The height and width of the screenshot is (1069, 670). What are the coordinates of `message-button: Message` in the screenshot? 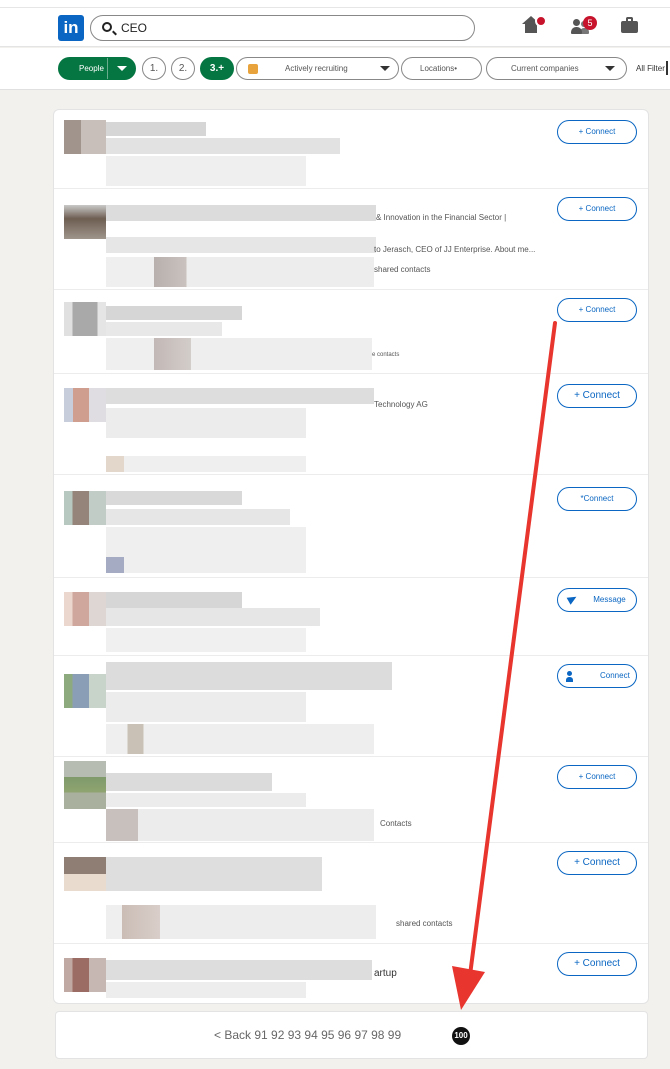 It's located at (597, 600).